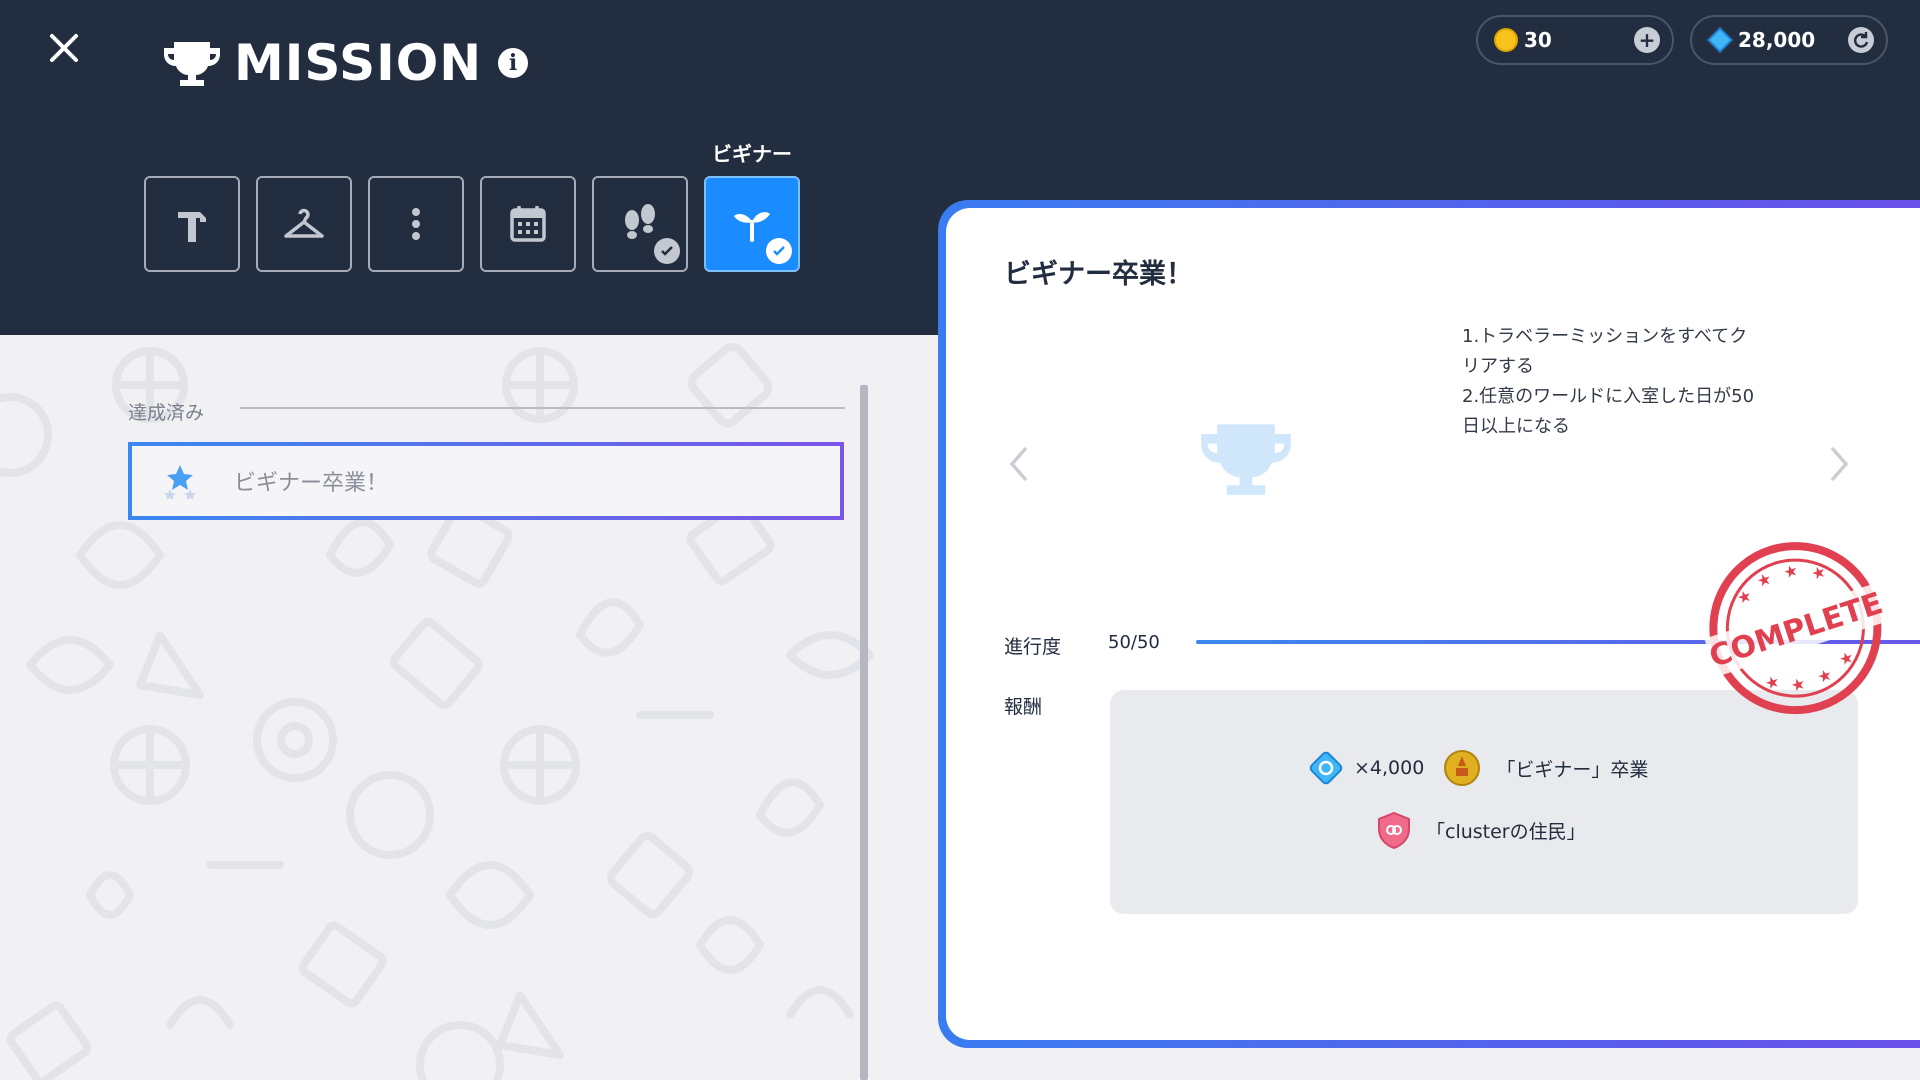 The image size is (1920, 1080). Describe the element at coordinates (1608, 396) in the screenshot. I see `description-line: 2.任意のワールドに入室した日が50` at that location.